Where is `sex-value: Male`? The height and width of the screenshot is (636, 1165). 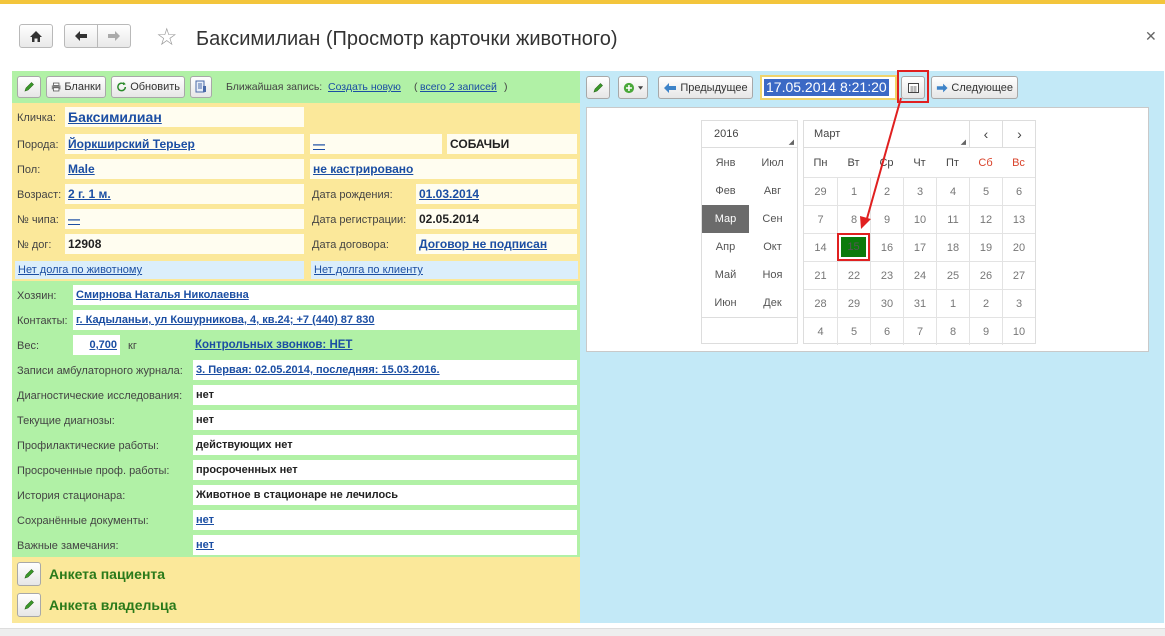 sex-value: Male is located at coordinates (184, 169).